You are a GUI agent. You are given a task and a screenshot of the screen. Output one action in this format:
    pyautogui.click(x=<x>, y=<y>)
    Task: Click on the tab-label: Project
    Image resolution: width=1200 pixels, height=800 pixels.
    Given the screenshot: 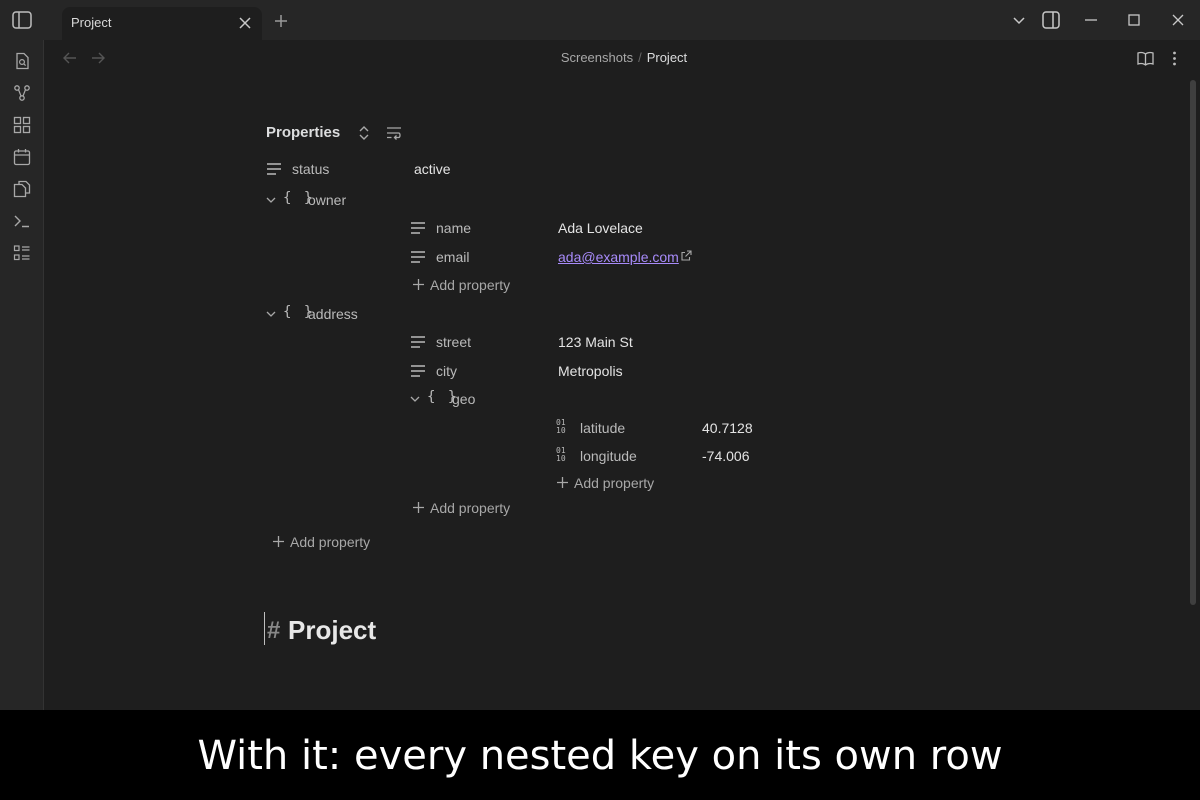 What is the action you would take?
    pyautogui.click(x=91, y=22)
    